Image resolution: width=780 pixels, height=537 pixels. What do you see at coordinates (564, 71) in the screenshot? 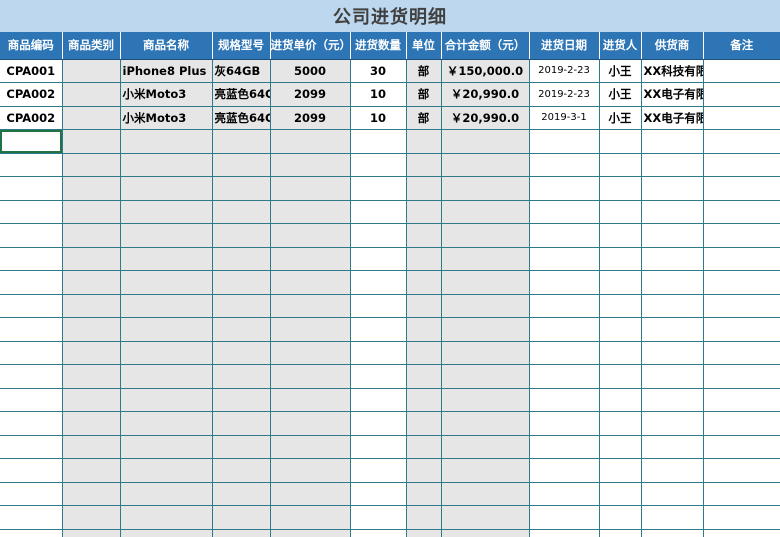
I see `cell-date: 2019-2-23` at bounding box center [564, 71].